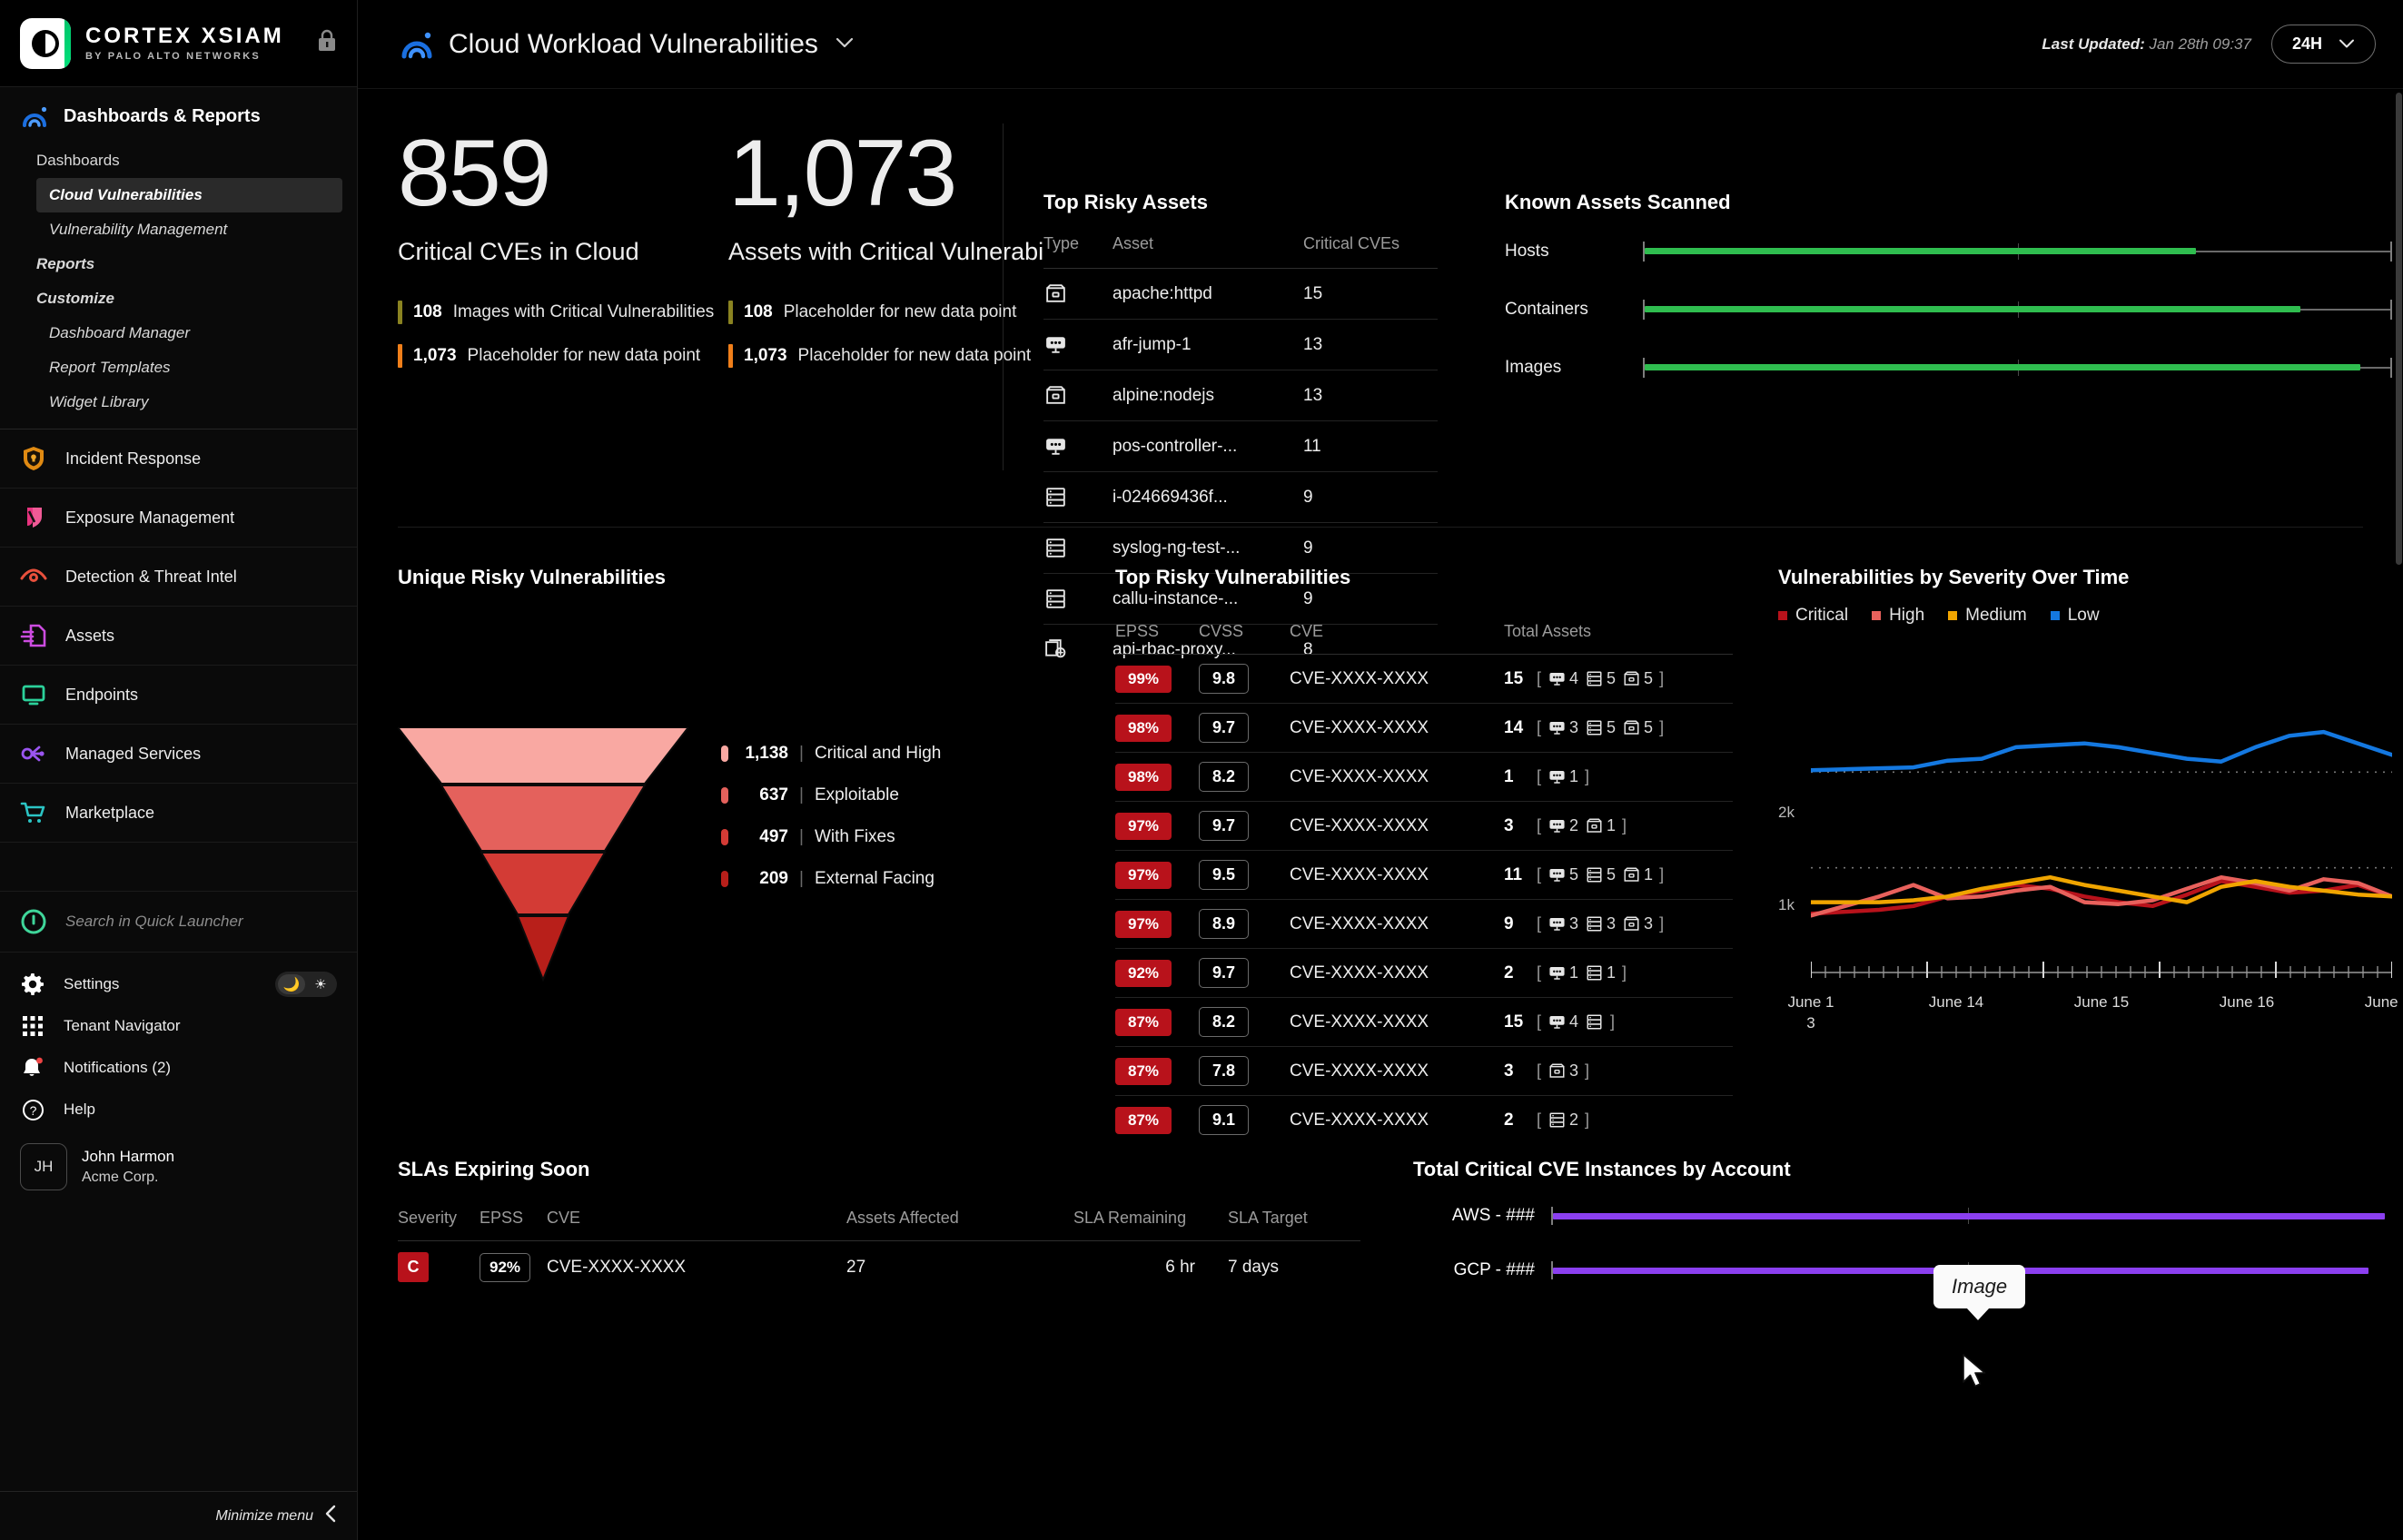  What do you see at coordinates (178, 813) in the screenshot?
I see `sidebar-item-marketplace: Marketplace` at bounding box center [178, 813].